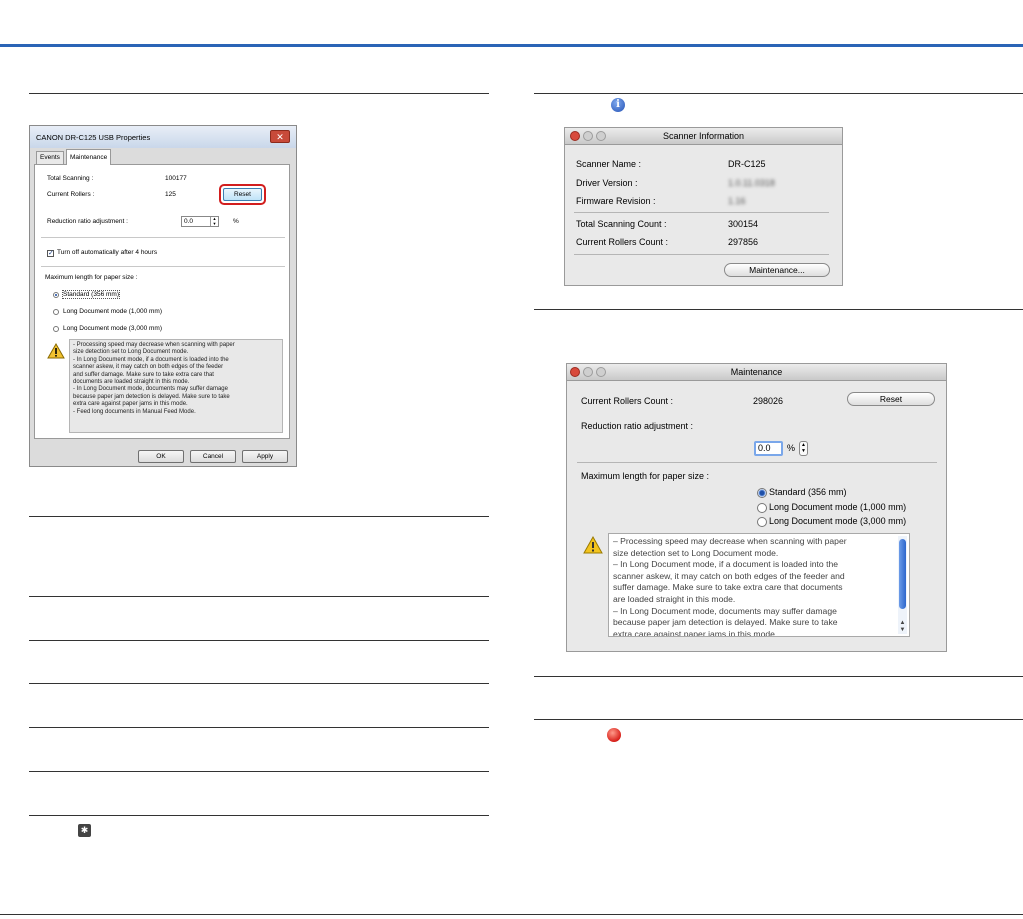 The height and width of the screenshot is (919, 1023). I want to click on current-rollers-count-value: 298026, so click(768, 401).